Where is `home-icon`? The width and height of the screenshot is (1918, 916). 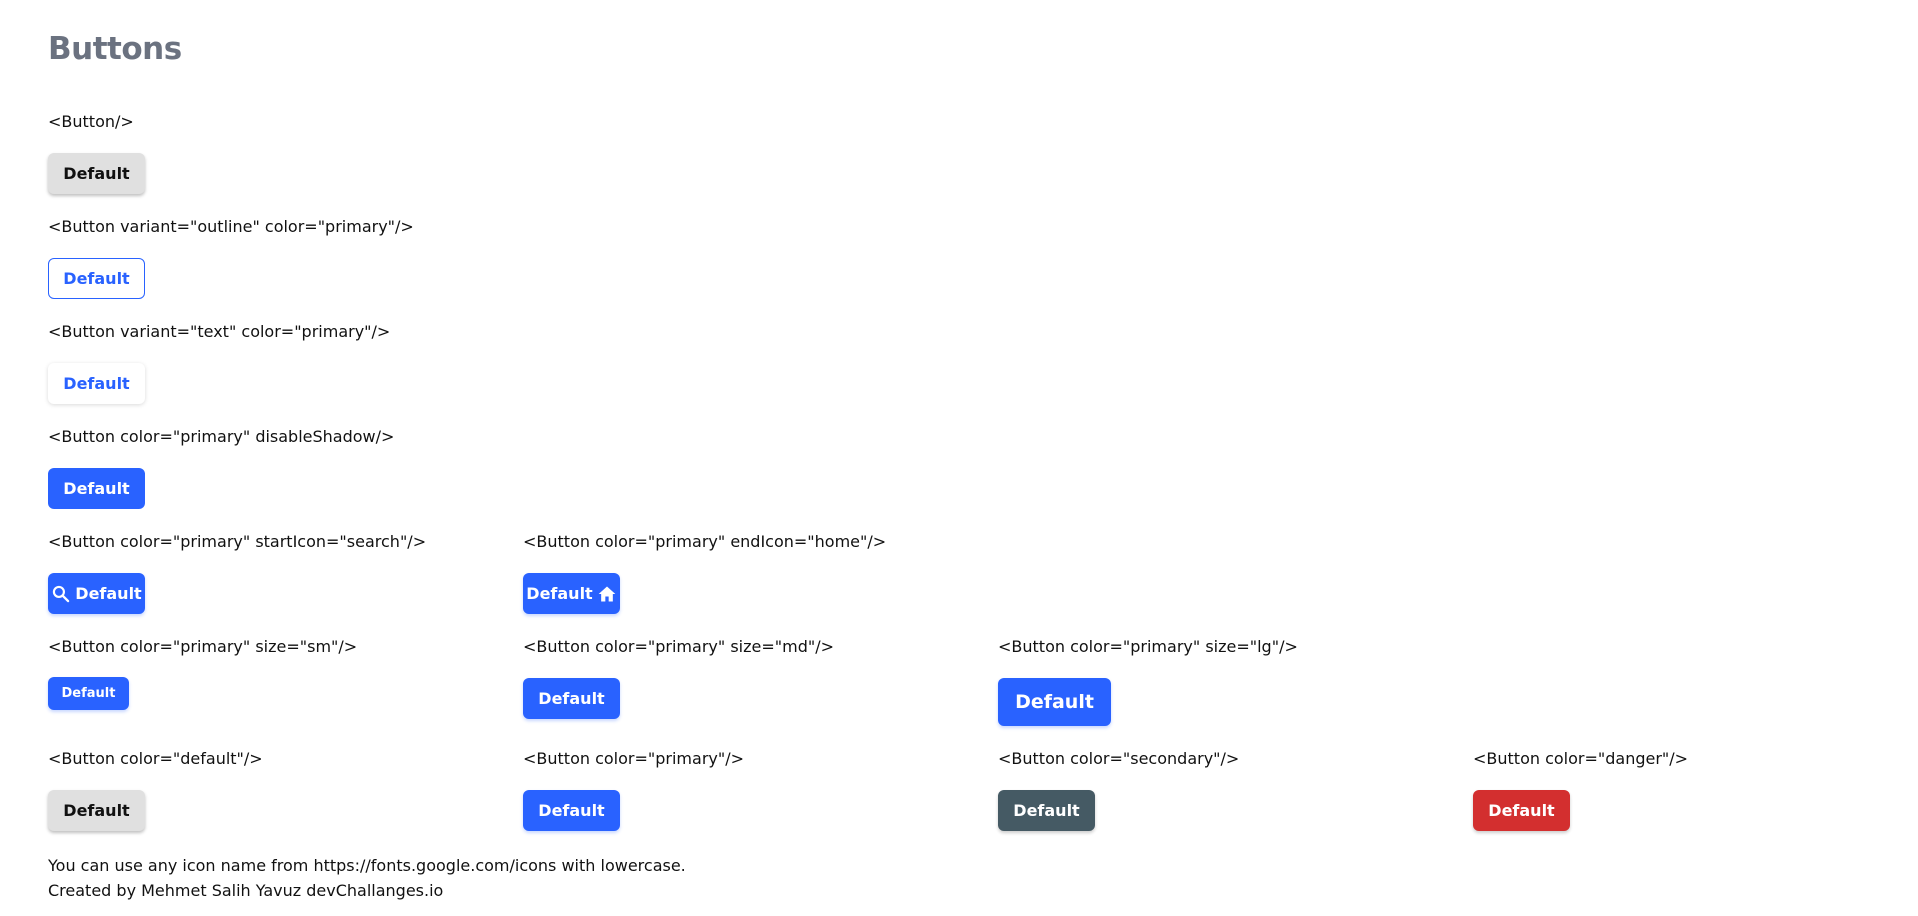
home-icon is located at coordinates (607, 594).